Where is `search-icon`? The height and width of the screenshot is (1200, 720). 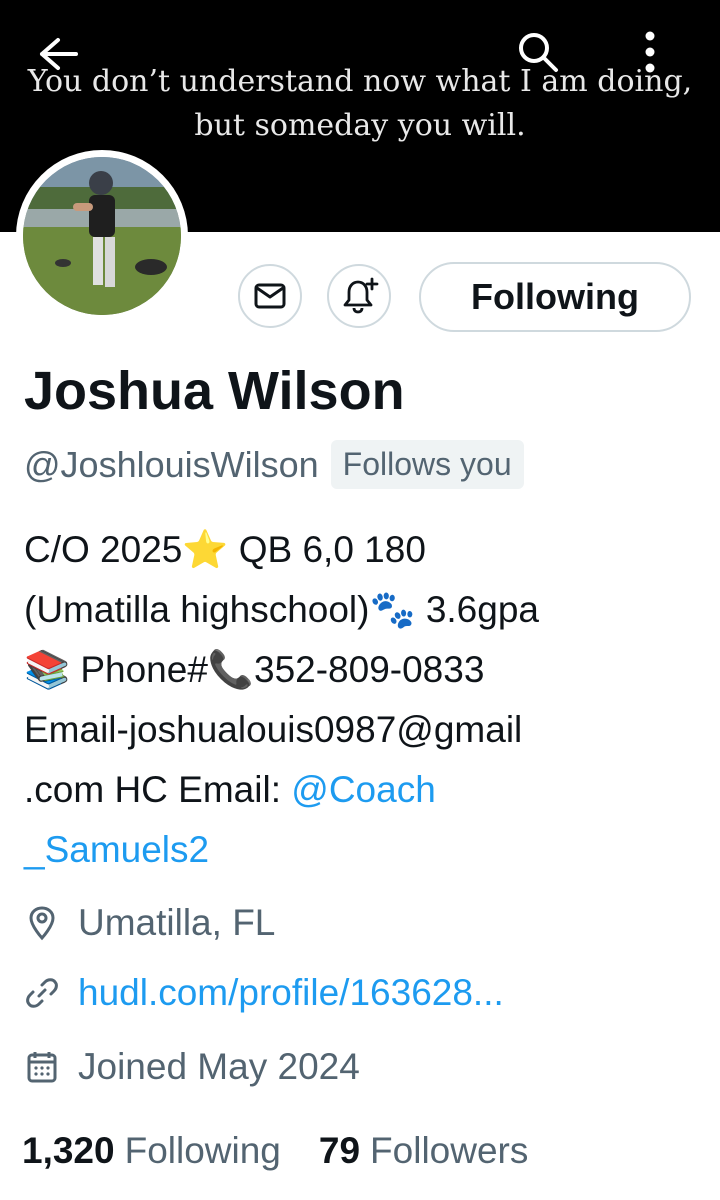
search-icon is located at coordinates (538, 52).